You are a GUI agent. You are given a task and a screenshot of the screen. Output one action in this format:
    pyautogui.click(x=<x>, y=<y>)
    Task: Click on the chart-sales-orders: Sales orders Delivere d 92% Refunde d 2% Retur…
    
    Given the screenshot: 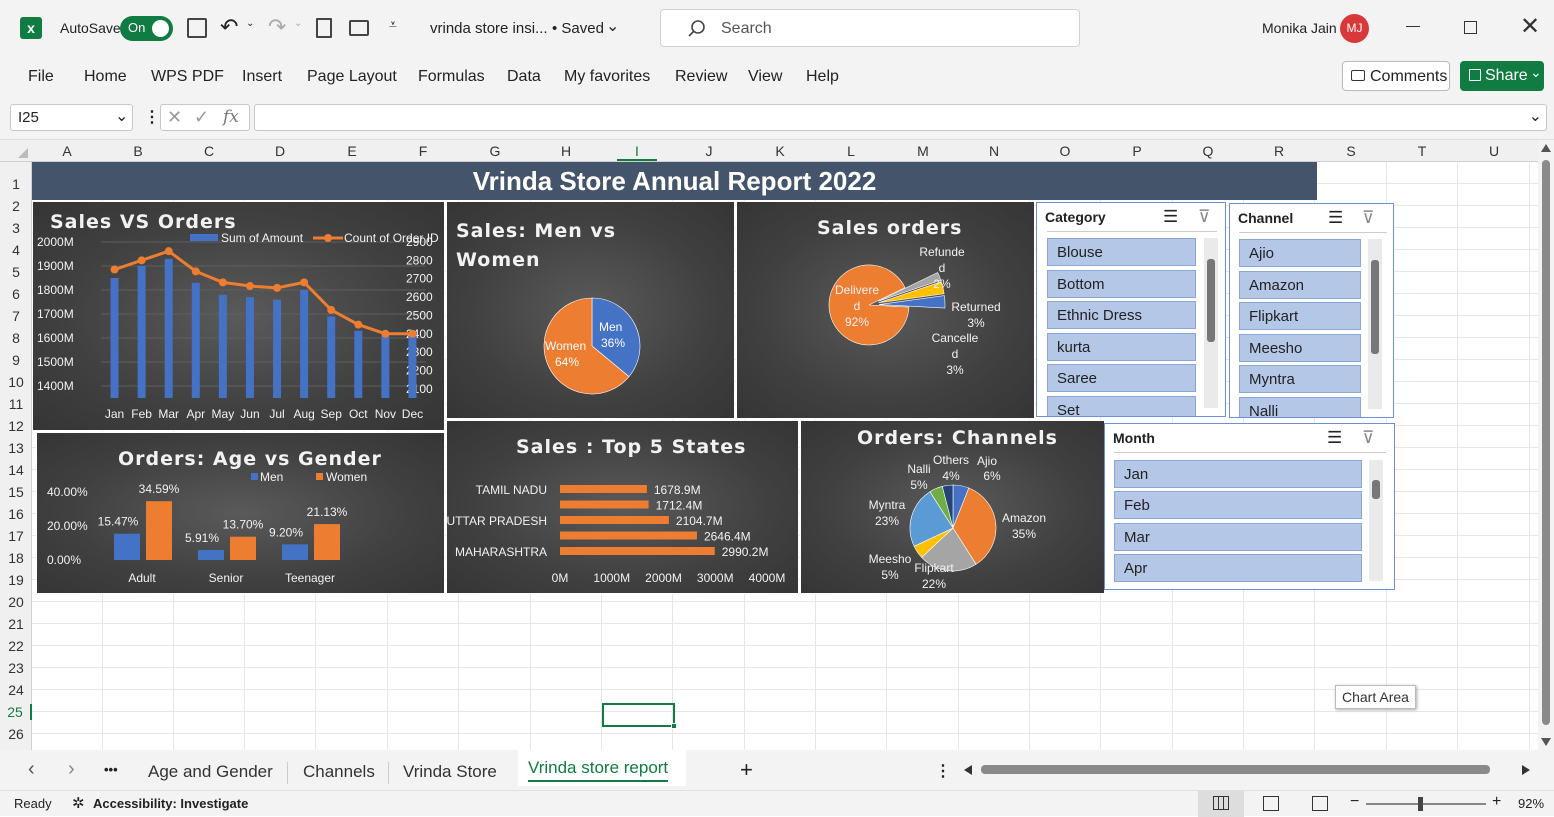 What is the action you would take?
    pyautogui.click(x=885, y=310)
    